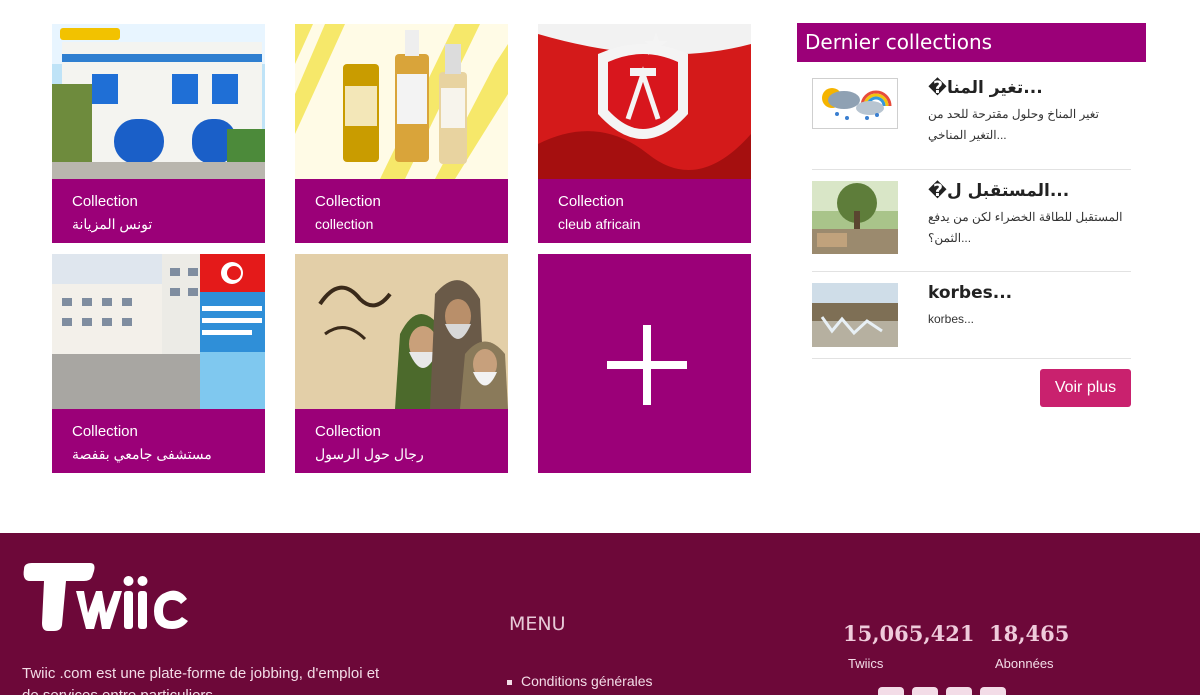 The image size is (1200, 695). Describe the element at coordinates (401, 211) in the screenshot. I see `collection-caption: Collection collection` at that location.